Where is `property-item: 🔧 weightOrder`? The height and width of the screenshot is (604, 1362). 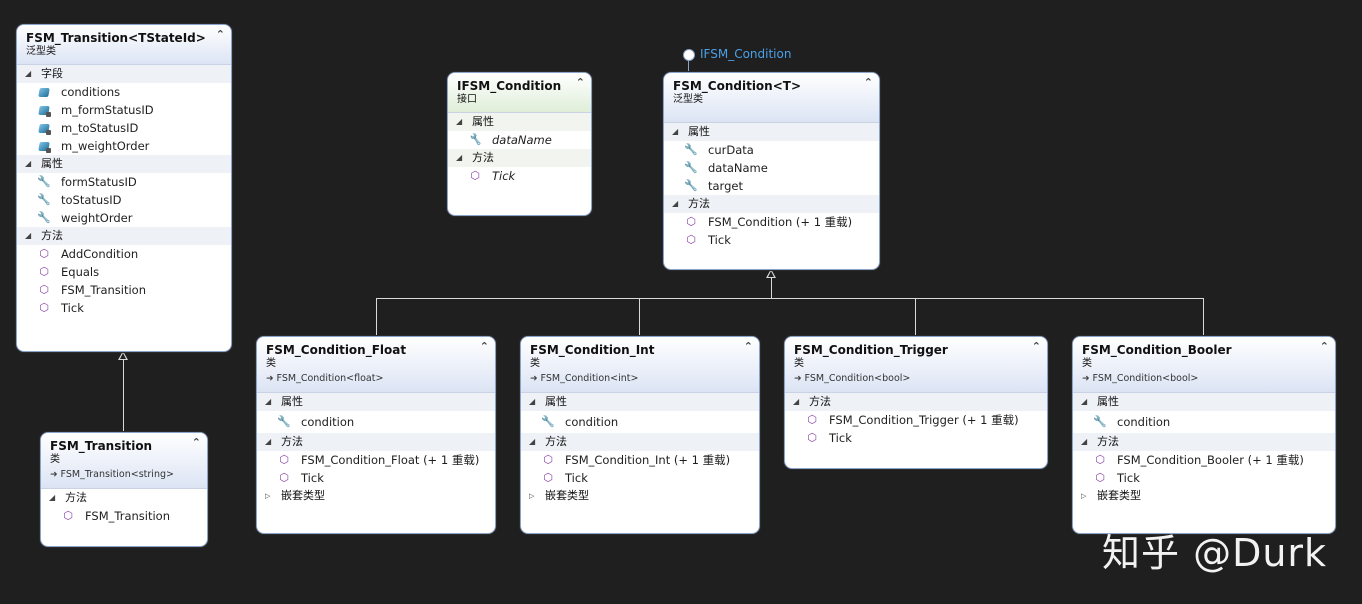
property-item: 🔧 weightOrder is located at coordinates (124, 218).